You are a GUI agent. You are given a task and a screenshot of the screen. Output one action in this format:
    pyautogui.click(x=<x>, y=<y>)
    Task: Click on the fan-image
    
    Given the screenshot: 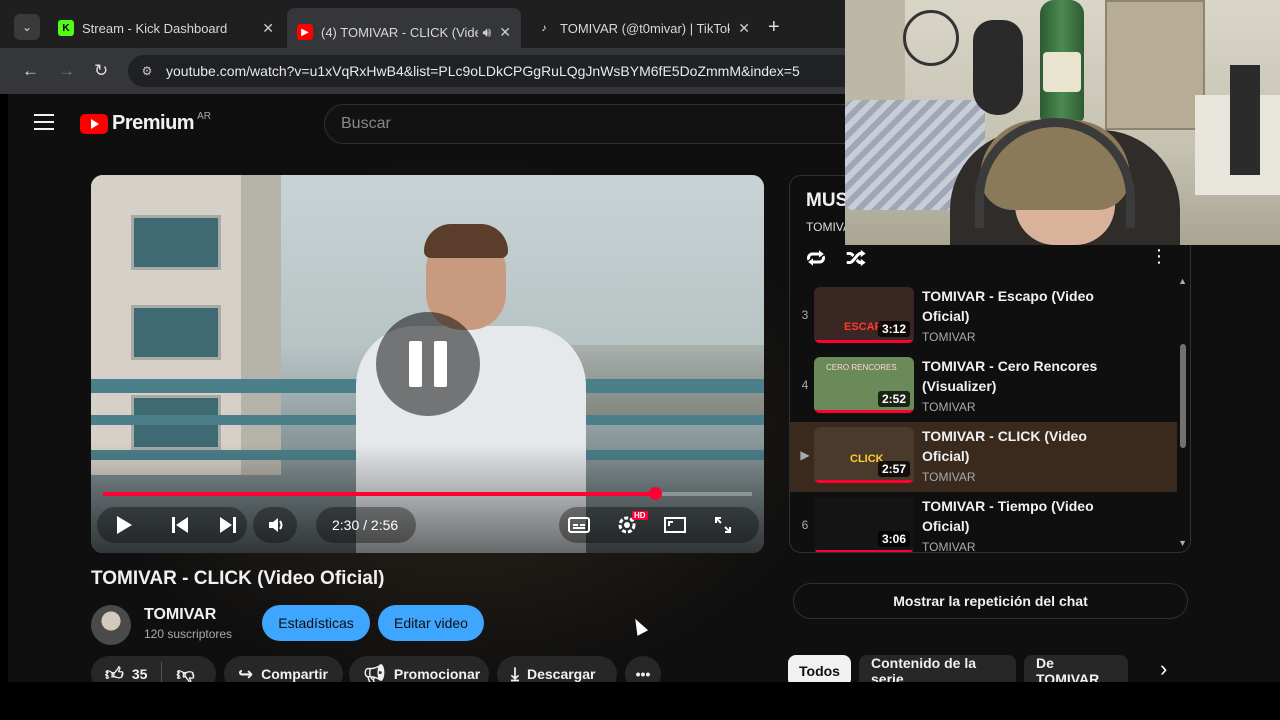 What is the action you would take?
    pyautogui.click(x=931, y=38)
    